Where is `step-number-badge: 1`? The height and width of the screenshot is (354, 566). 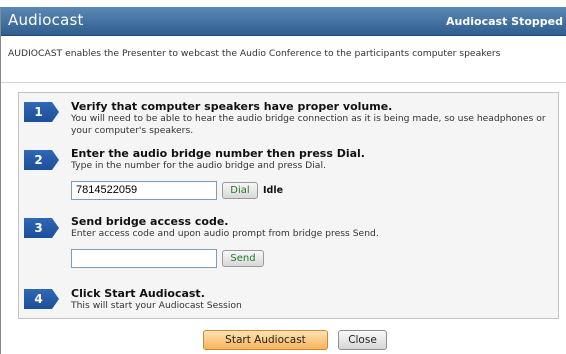
step-number-badge: 1 is located at coordinates (41, 112).